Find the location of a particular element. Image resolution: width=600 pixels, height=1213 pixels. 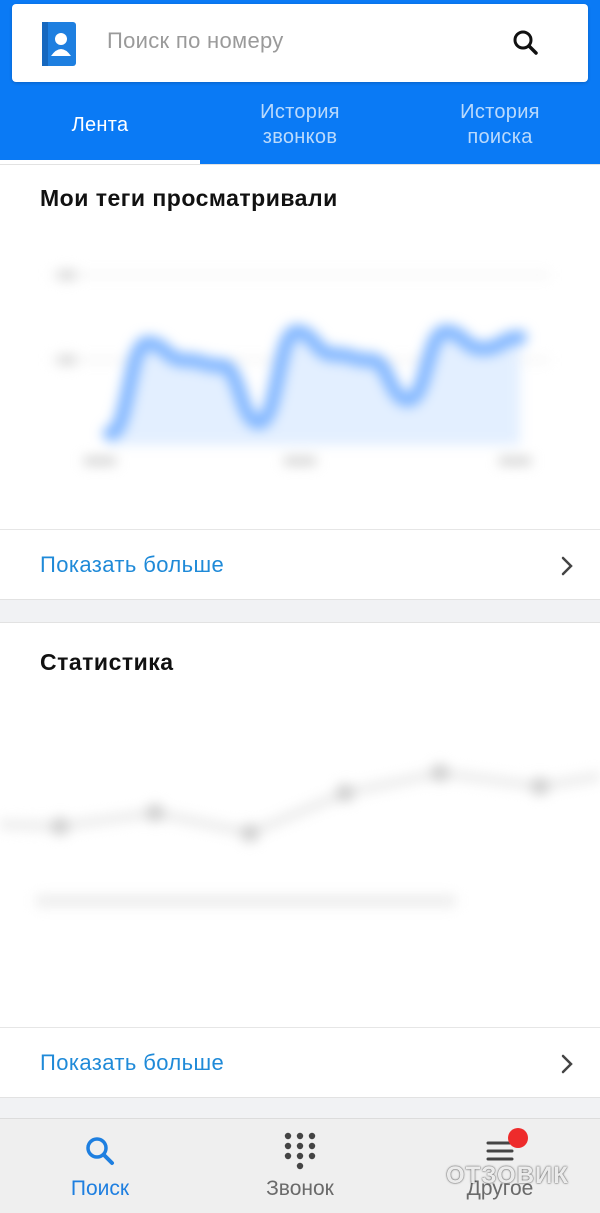

search-input: Поиск по номеру is located at coordinates (195, 41).